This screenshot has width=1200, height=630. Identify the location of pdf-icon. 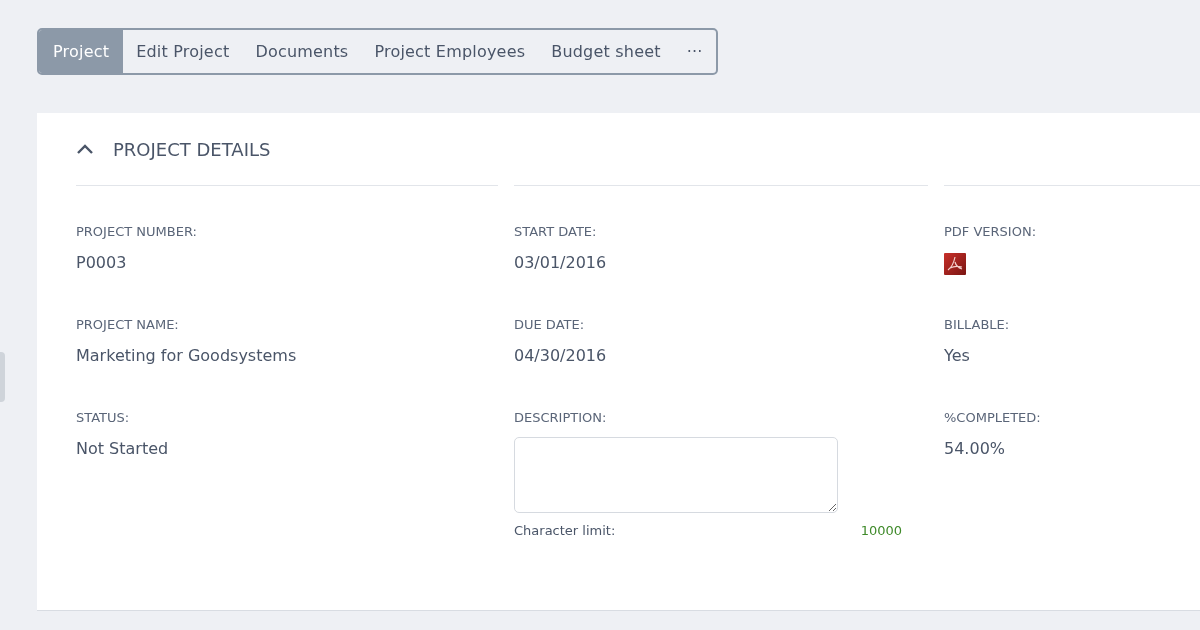
(955, 264).